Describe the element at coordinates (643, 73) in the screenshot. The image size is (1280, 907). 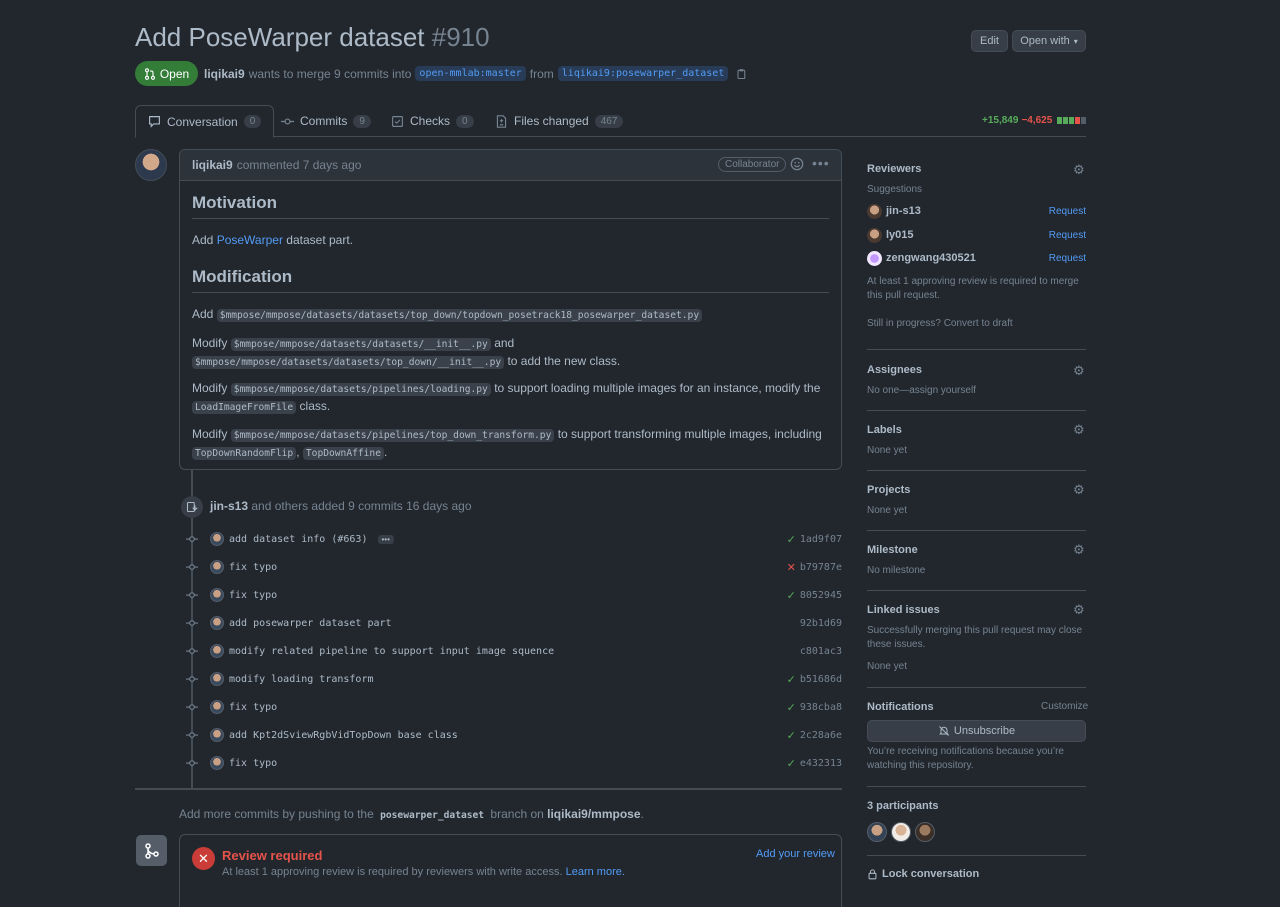
I see `head-branch: liqikai9:posewarper_dataset` at that location.